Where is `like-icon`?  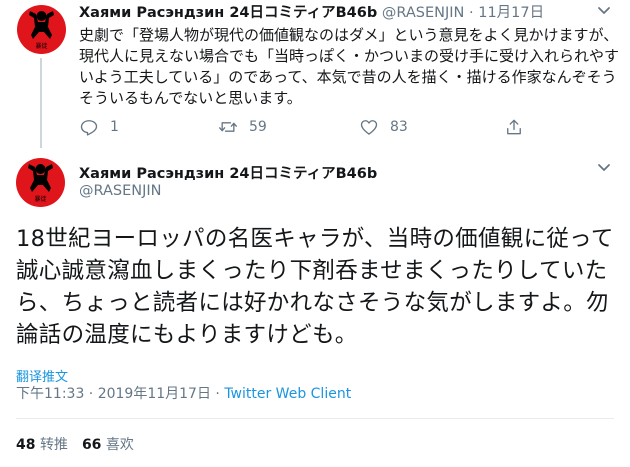 like-icon is located at coordinates (369, 127).